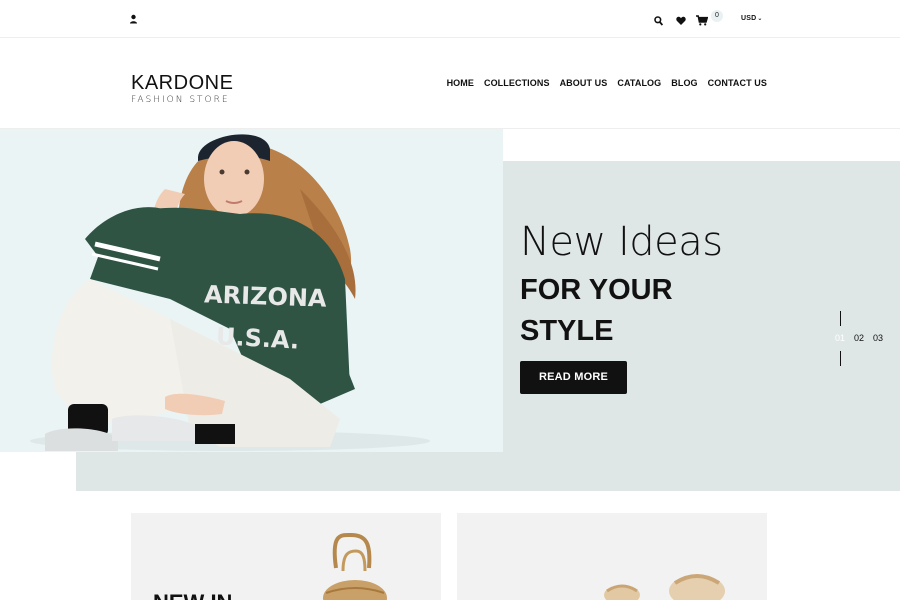  I want to click on cart-icon, so click(702, 19).